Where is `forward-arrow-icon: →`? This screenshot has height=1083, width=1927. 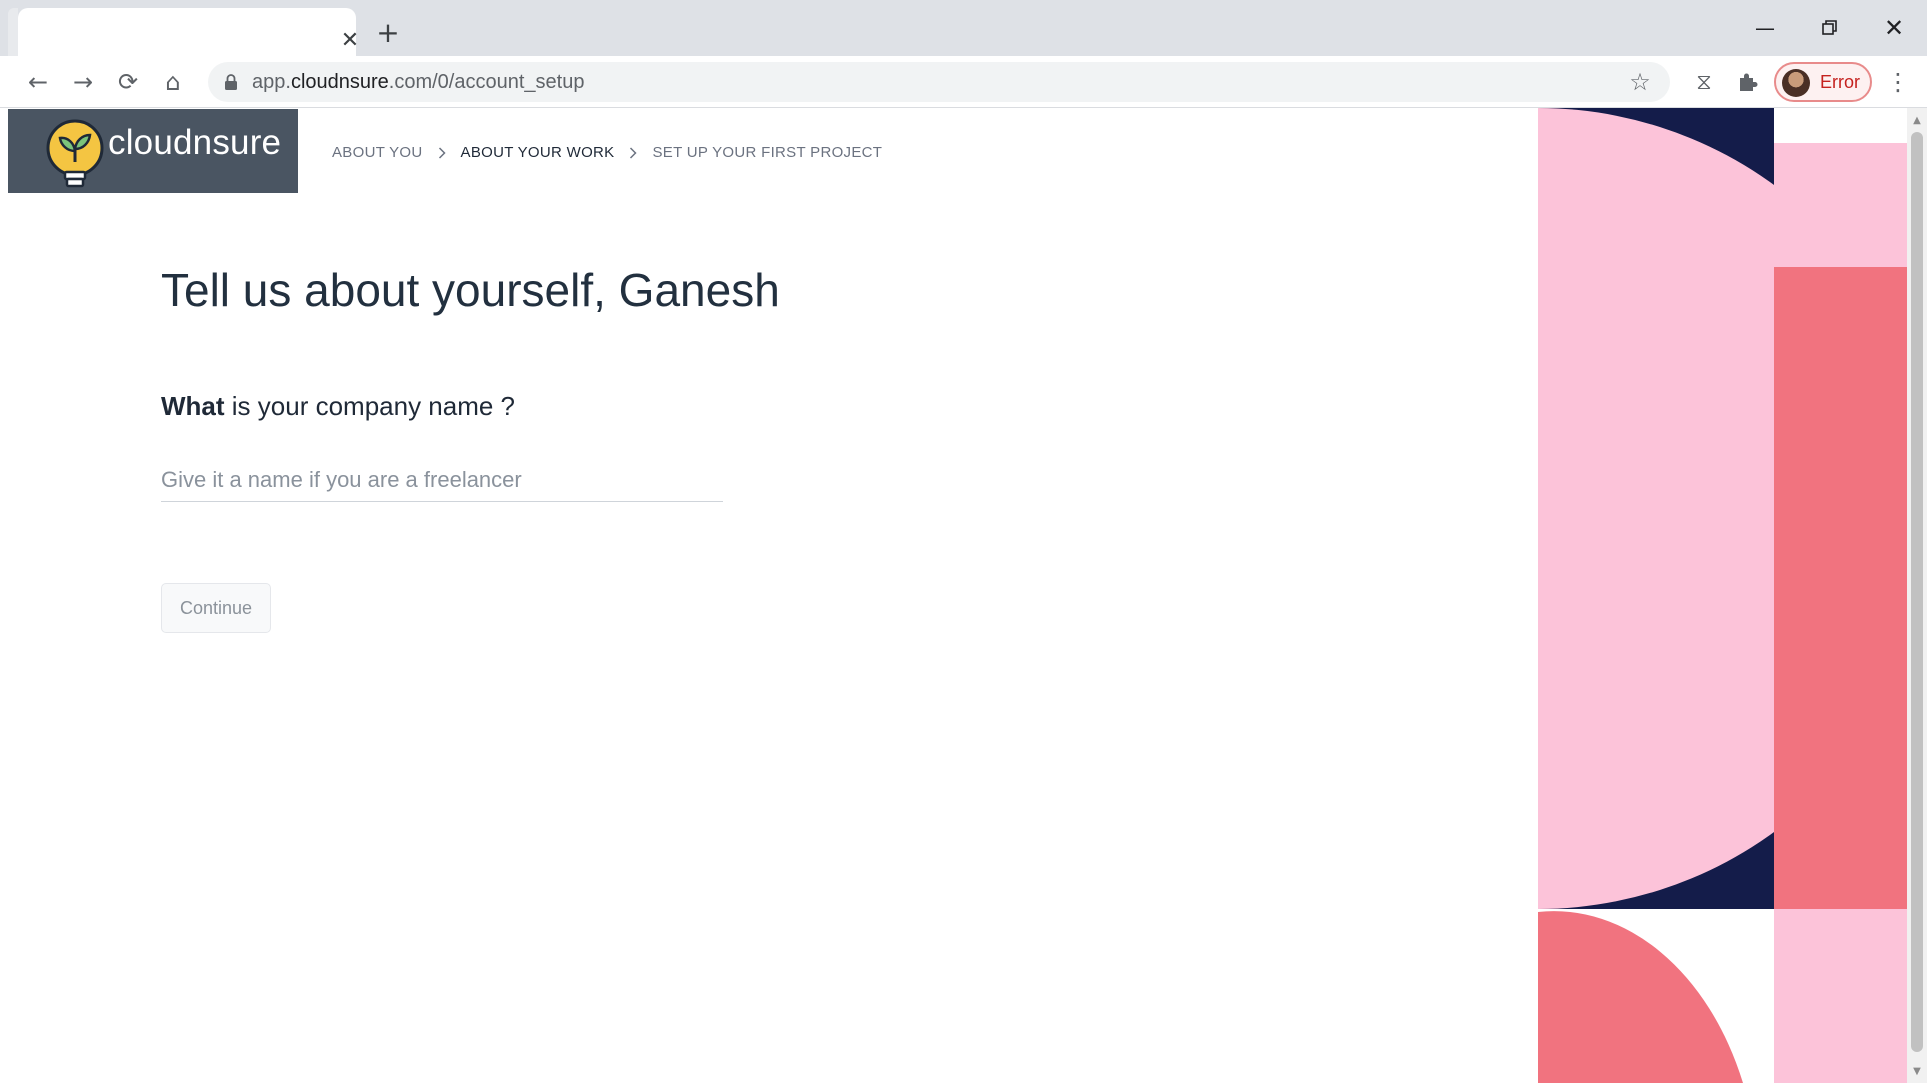
forward-arrow-icon: → is located at coordinates (83, 82).